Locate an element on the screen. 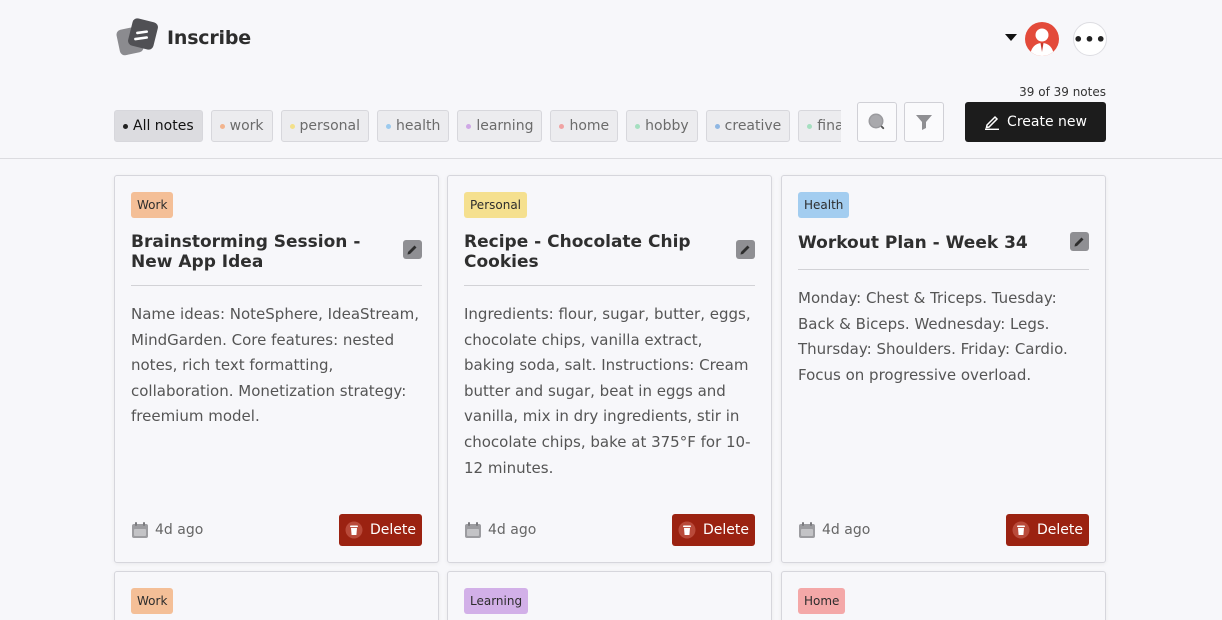 This screenshot has height=620, width=1222. search-icon is located at coordinates (876, 121).